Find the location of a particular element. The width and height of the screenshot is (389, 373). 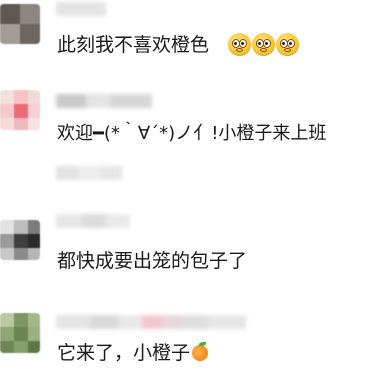

message-text: 欢迎━(*｀∀´*)ノ亻!小橙子来上班 is located at coordinates (192, 133).